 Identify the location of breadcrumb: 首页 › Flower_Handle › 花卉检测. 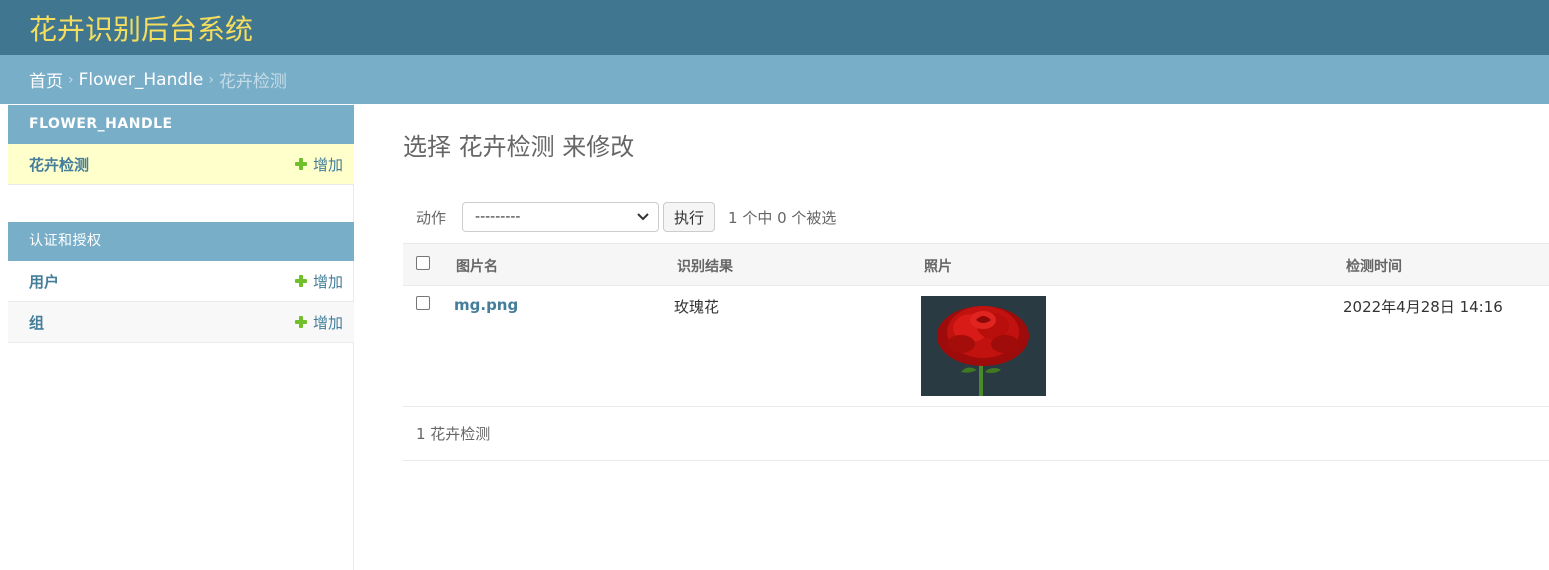
(774, 79).